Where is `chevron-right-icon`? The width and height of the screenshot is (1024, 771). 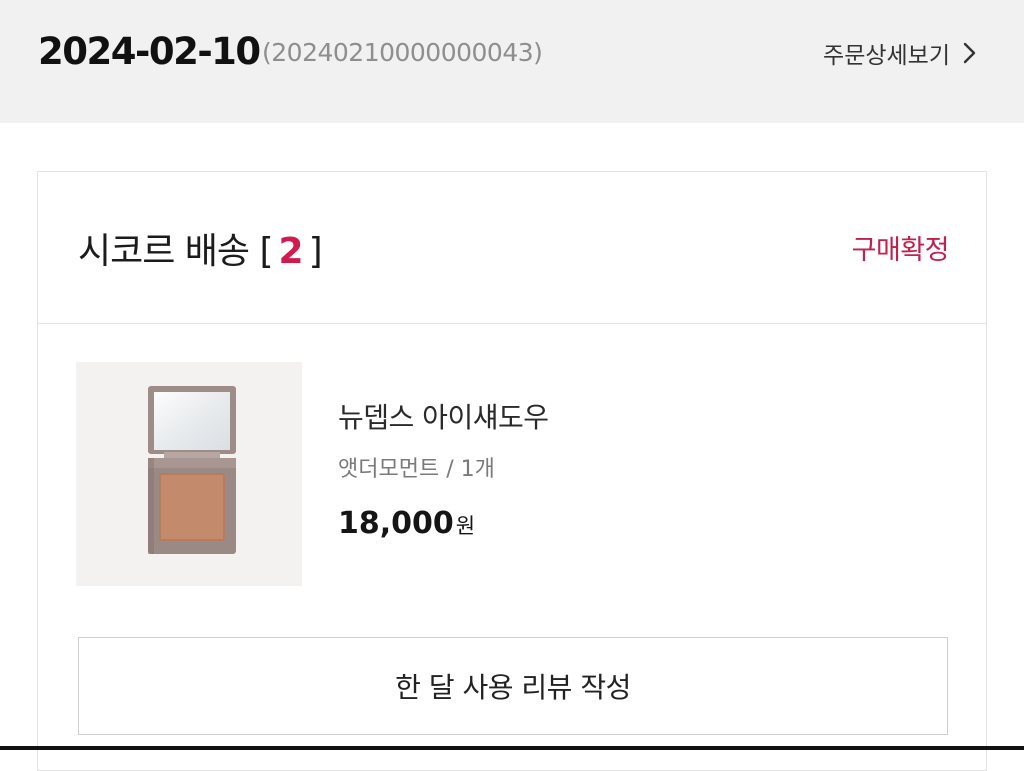 chevron-right-icon is located at coordinates (969, 53).